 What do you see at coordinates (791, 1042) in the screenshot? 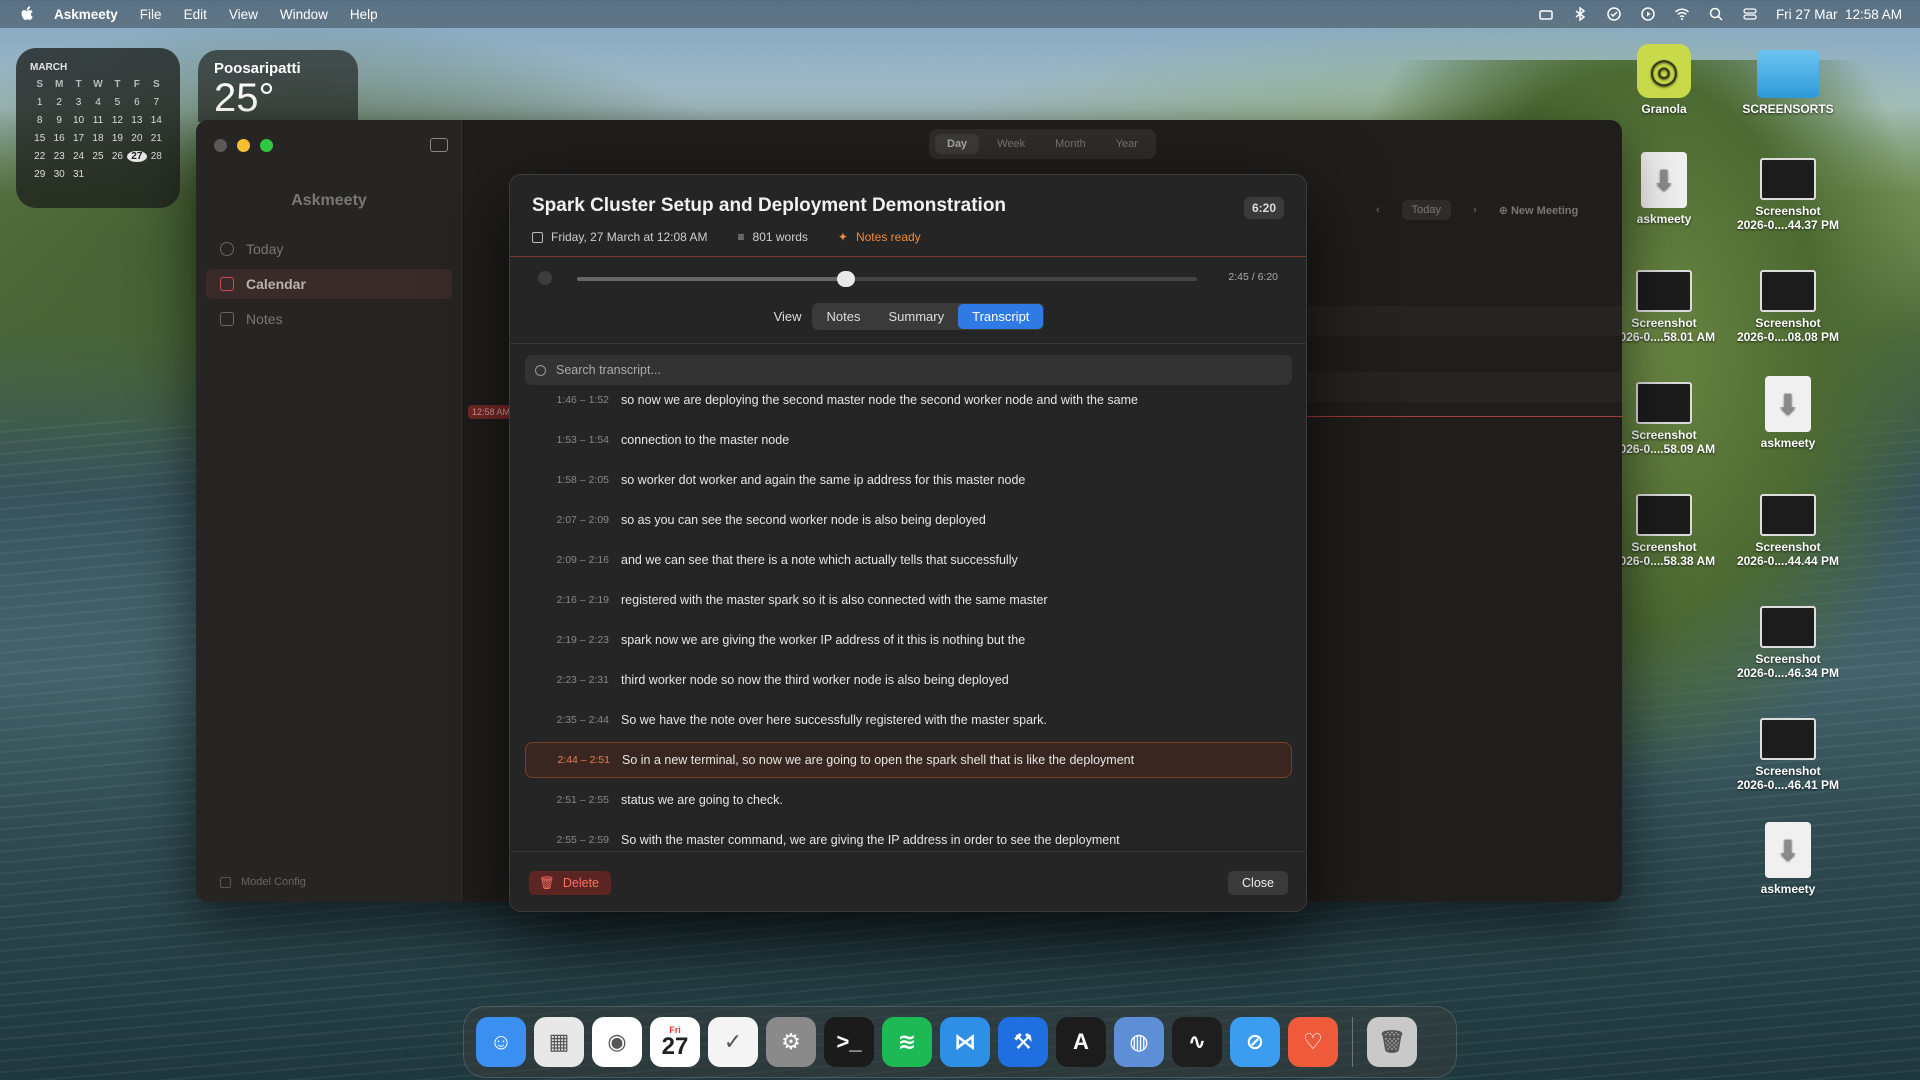
I see `dock-system-settings-icon: ⚙` at bounding box center [791, 1042].